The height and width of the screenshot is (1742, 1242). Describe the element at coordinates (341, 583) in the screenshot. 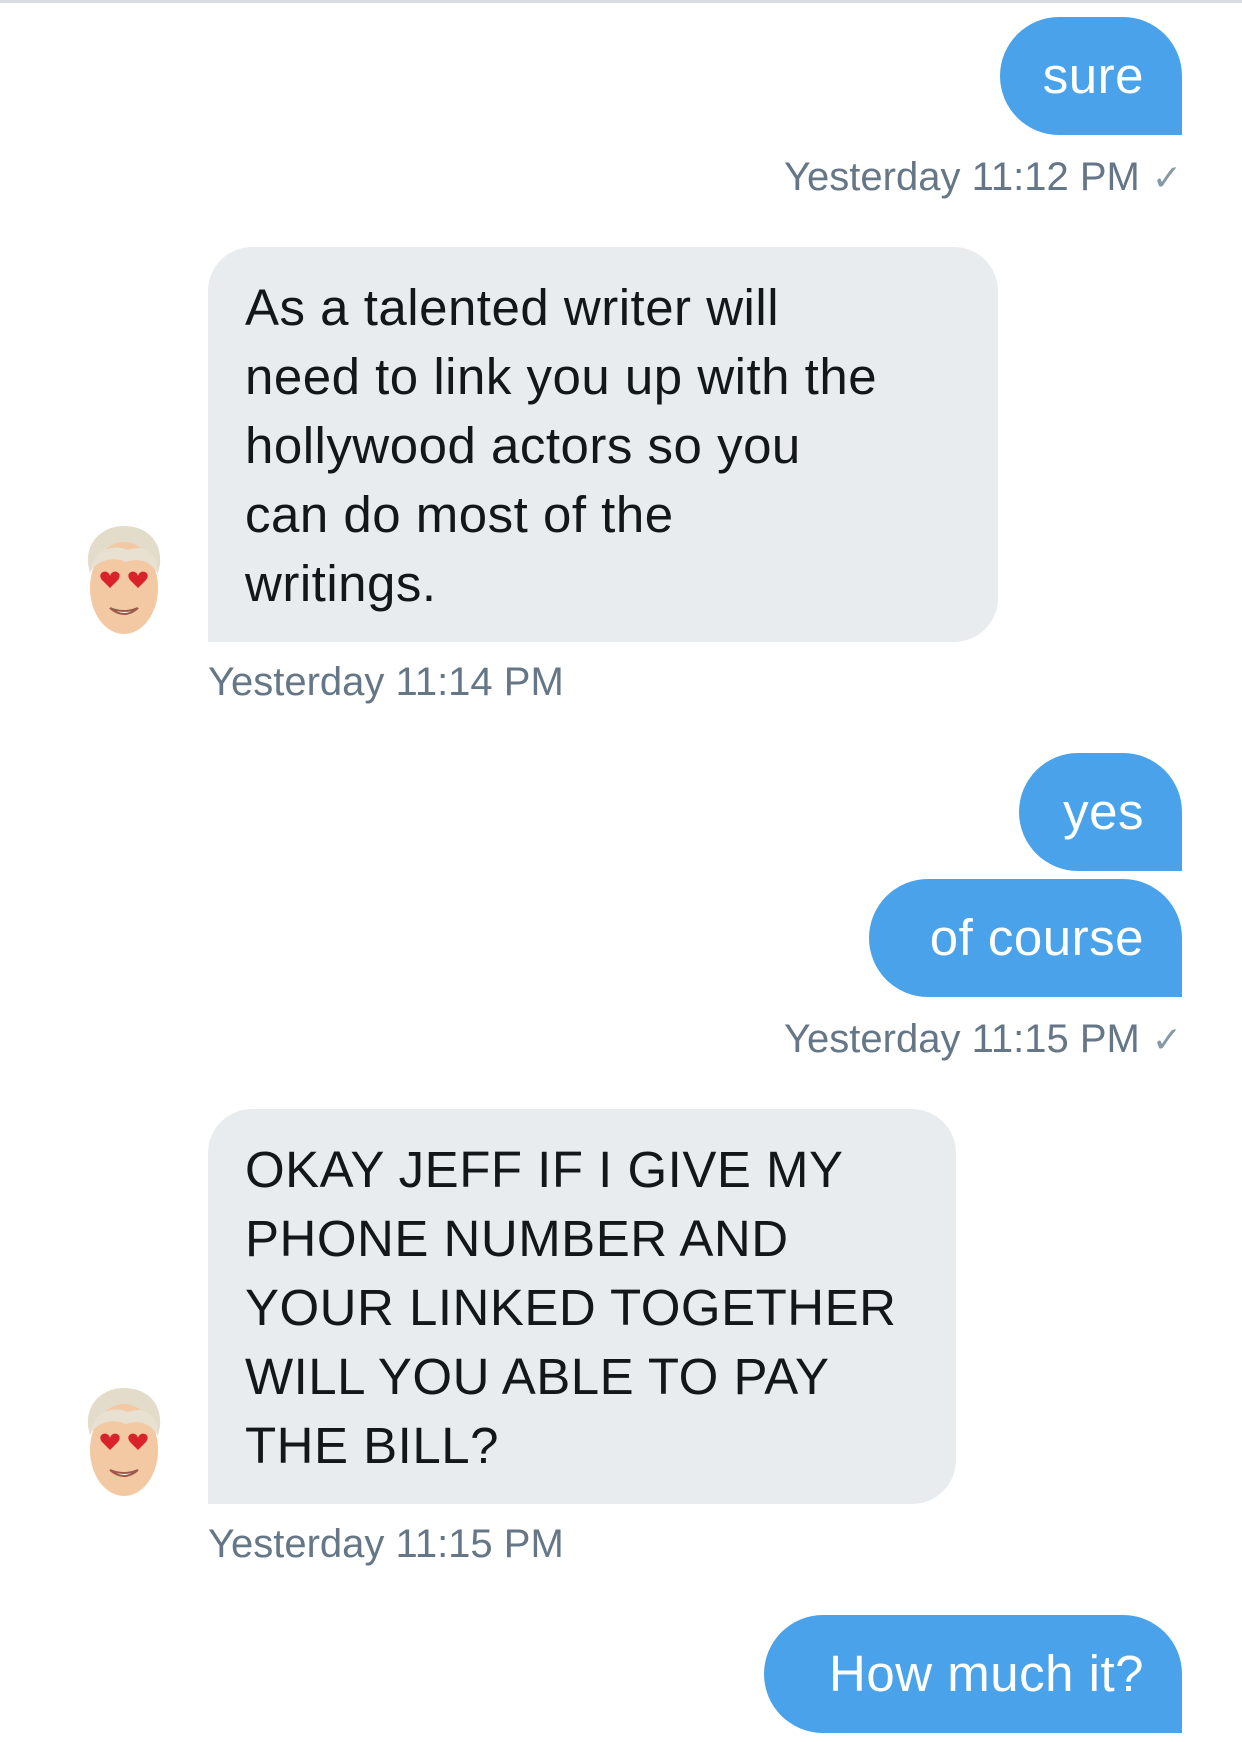

I see `message-line: writings.` at that location.